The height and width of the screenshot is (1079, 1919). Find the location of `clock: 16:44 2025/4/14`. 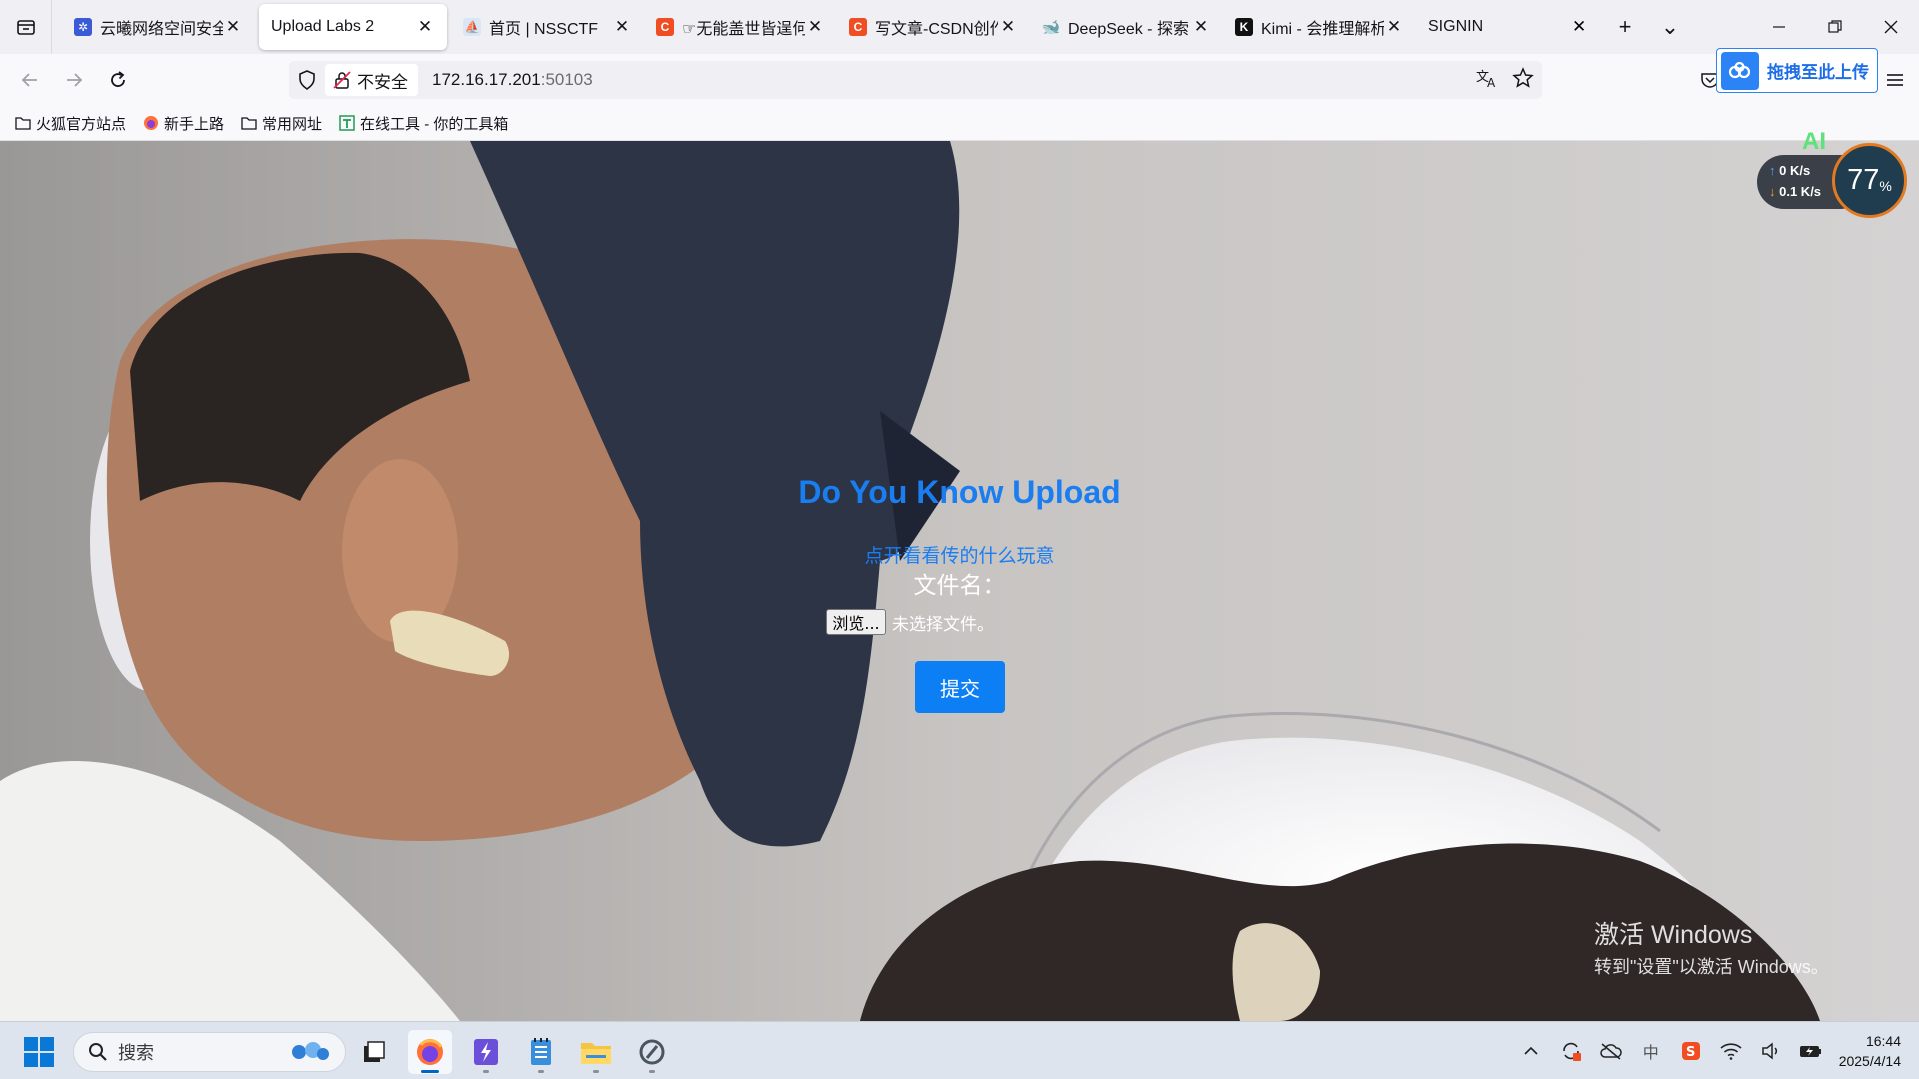

clock: 16:44 2025/4/14 is located at coordinates (1875, 1051).